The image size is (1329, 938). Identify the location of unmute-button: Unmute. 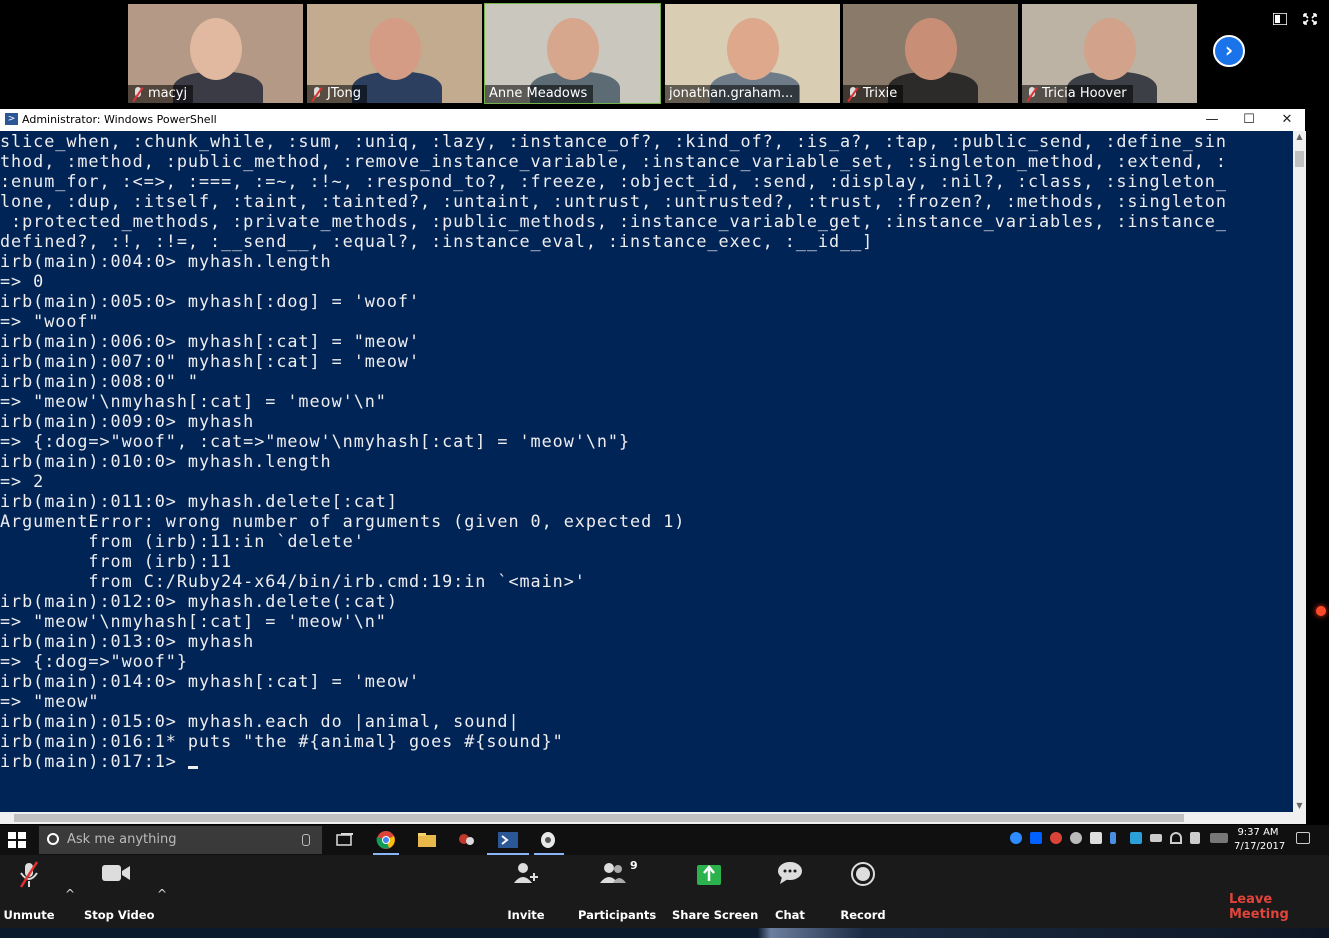
(29, 891).